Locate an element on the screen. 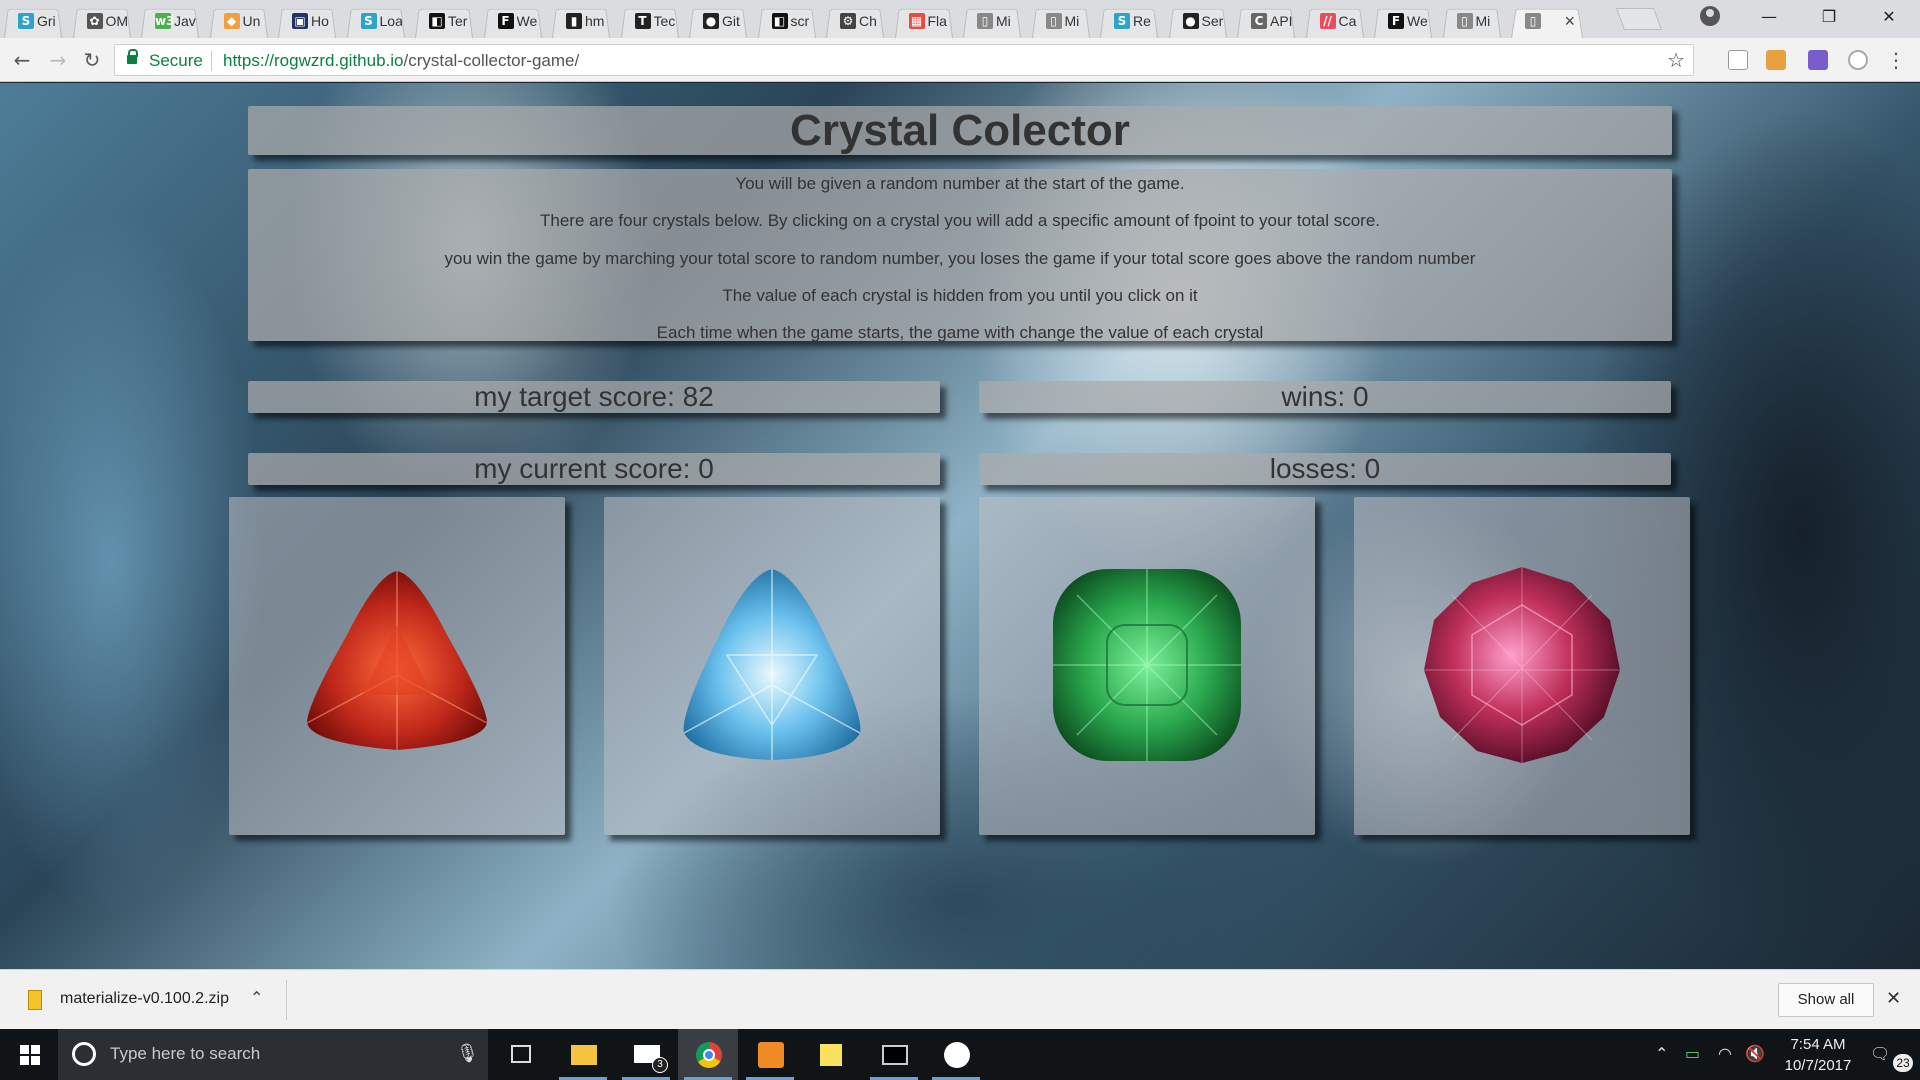  battery-icon: ▭ is located at coordinates (1692, 1054).